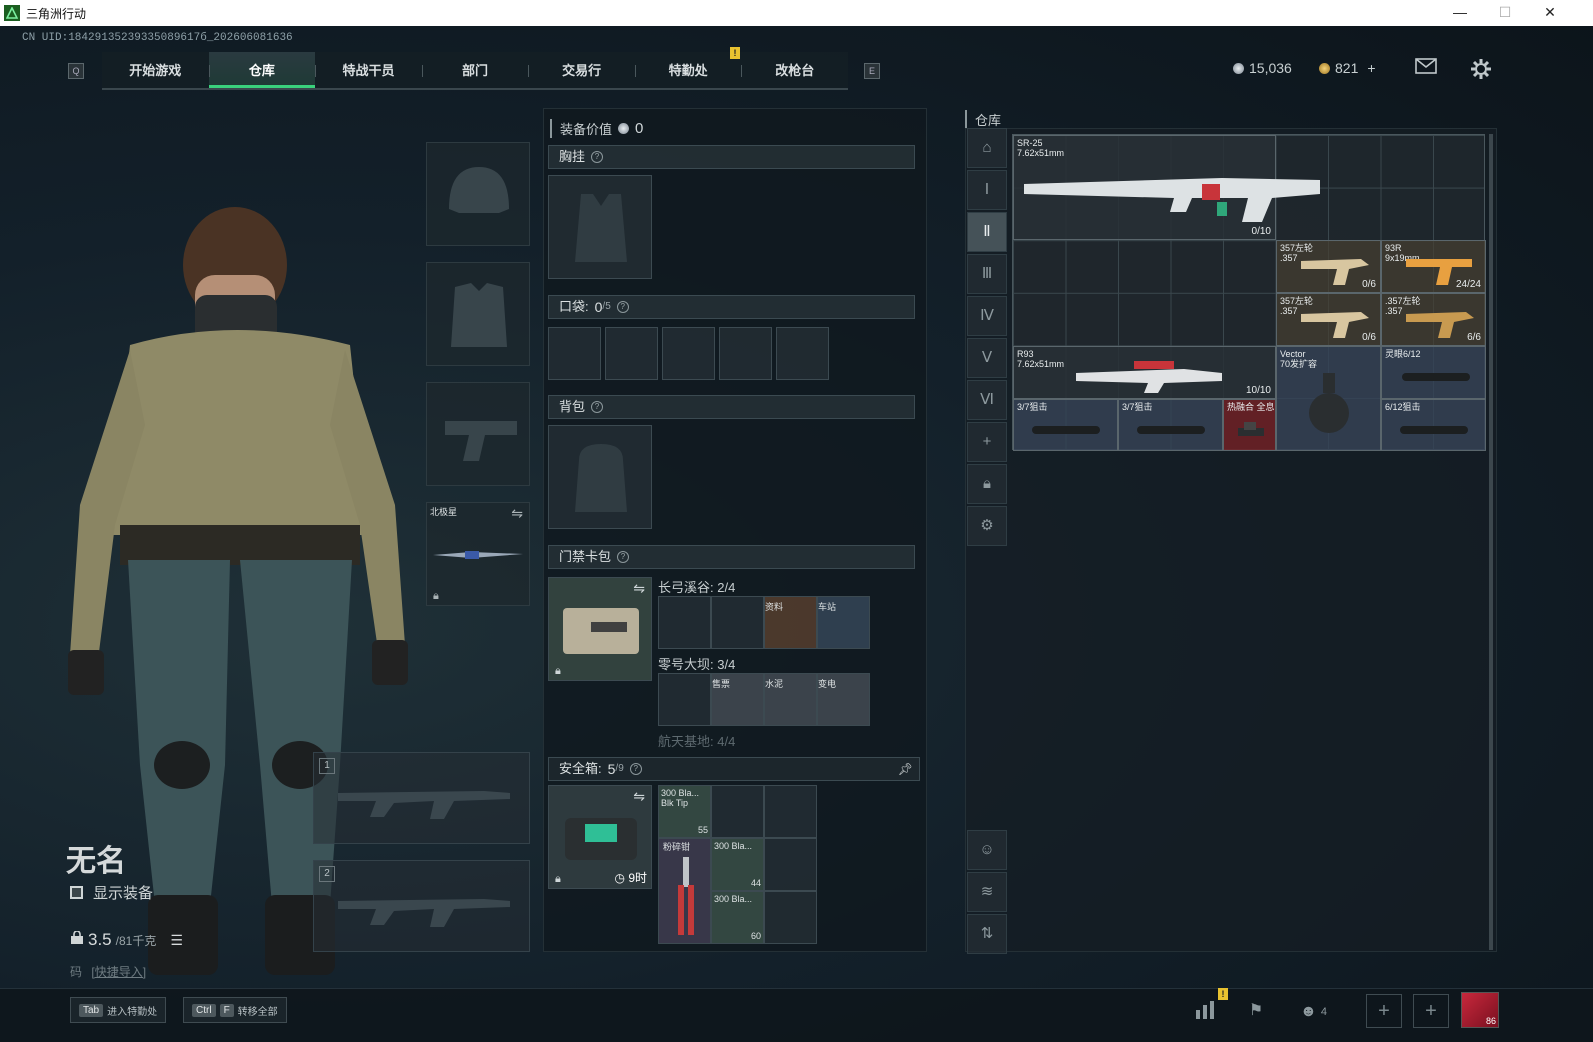 The height and width of the screenshot is (1042, 1593). What do you see at coordinates (1433, 266) in the screenshot?
I see `weapon-item-93r: 93R 9x19mm 24/24` at bounding box center [1433, 266].